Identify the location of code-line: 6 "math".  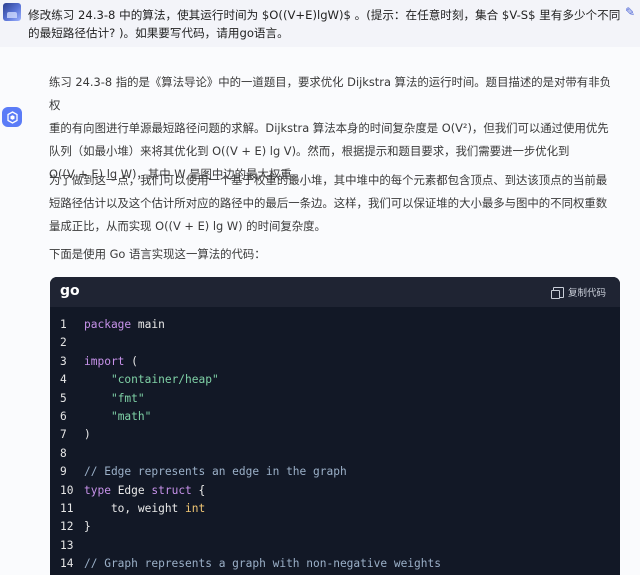
(335, 417).